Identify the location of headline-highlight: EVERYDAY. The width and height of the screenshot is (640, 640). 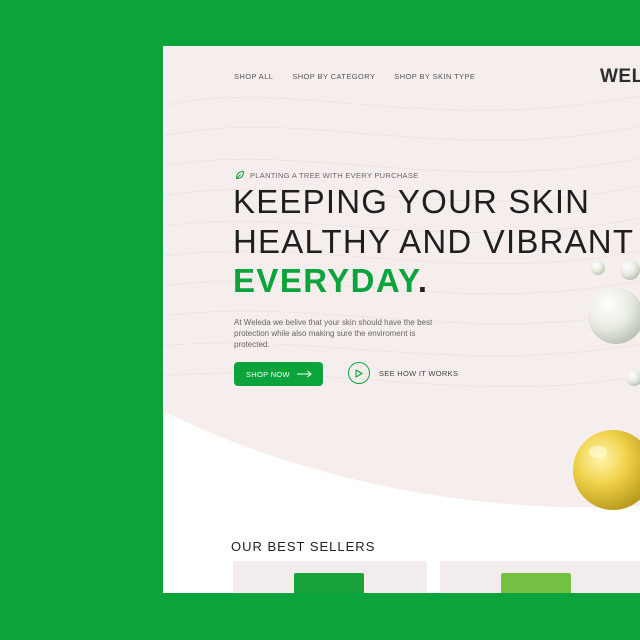
(325, 280).